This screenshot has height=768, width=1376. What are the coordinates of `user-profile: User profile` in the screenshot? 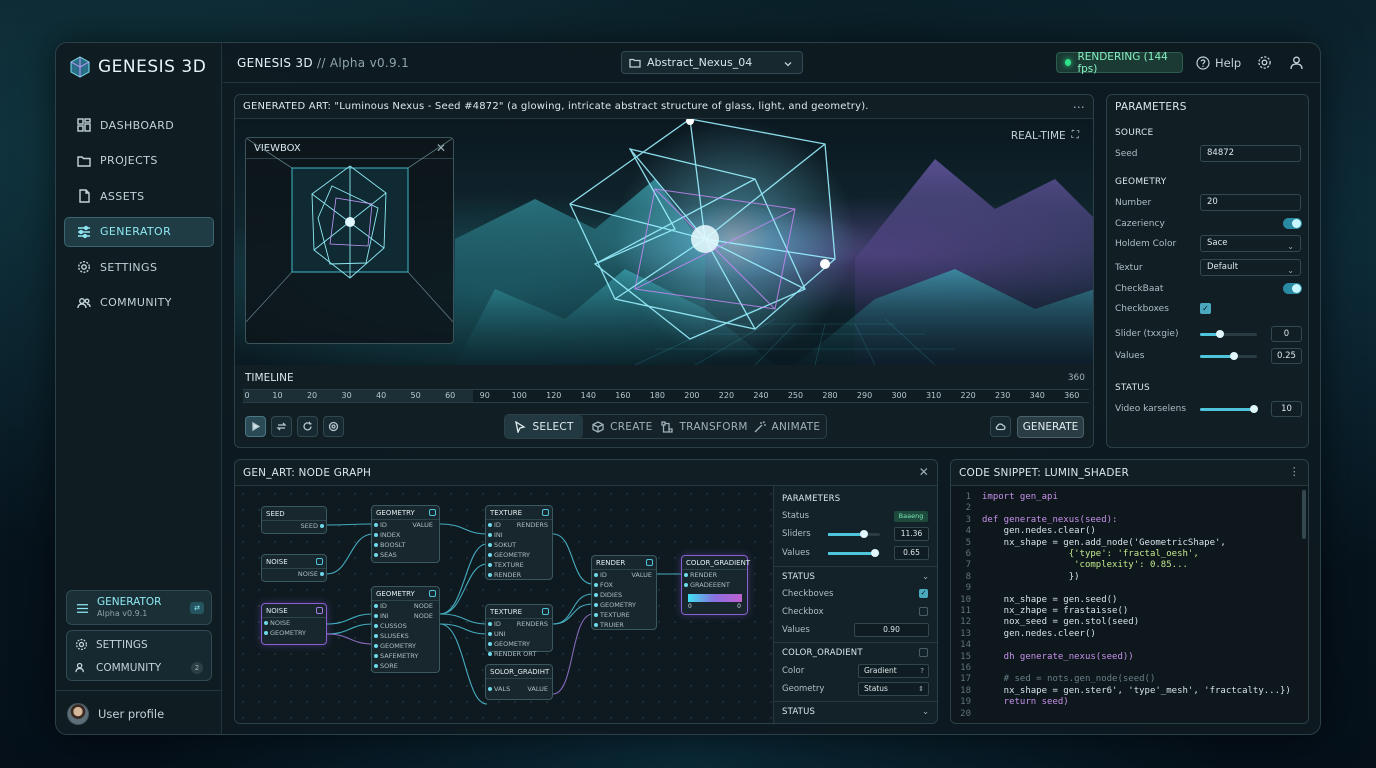 It's located at (139, 712).